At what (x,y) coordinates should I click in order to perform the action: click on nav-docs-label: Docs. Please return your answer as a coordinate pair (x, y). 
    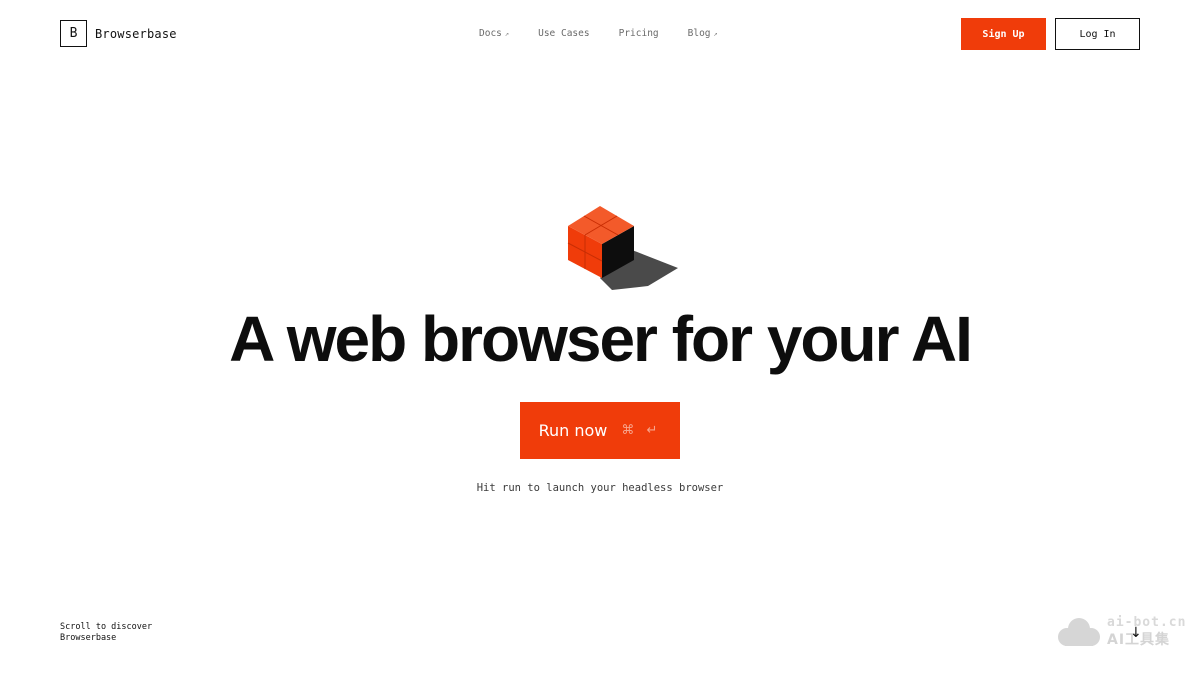
    Looking at the image, I should click on (490, 33).